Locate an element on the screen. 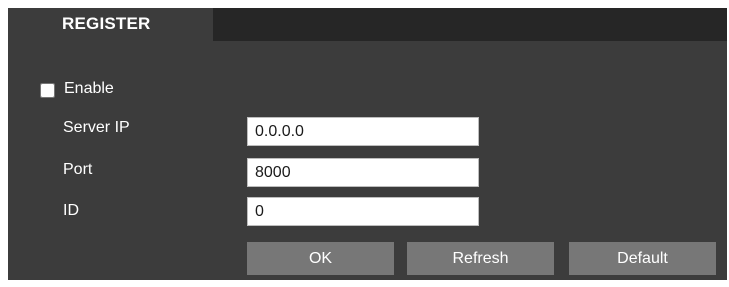 Image resolution: width=729 pixels, height=287 pixels. server-ip-label: Server IP is located at coordinates (96, 127).